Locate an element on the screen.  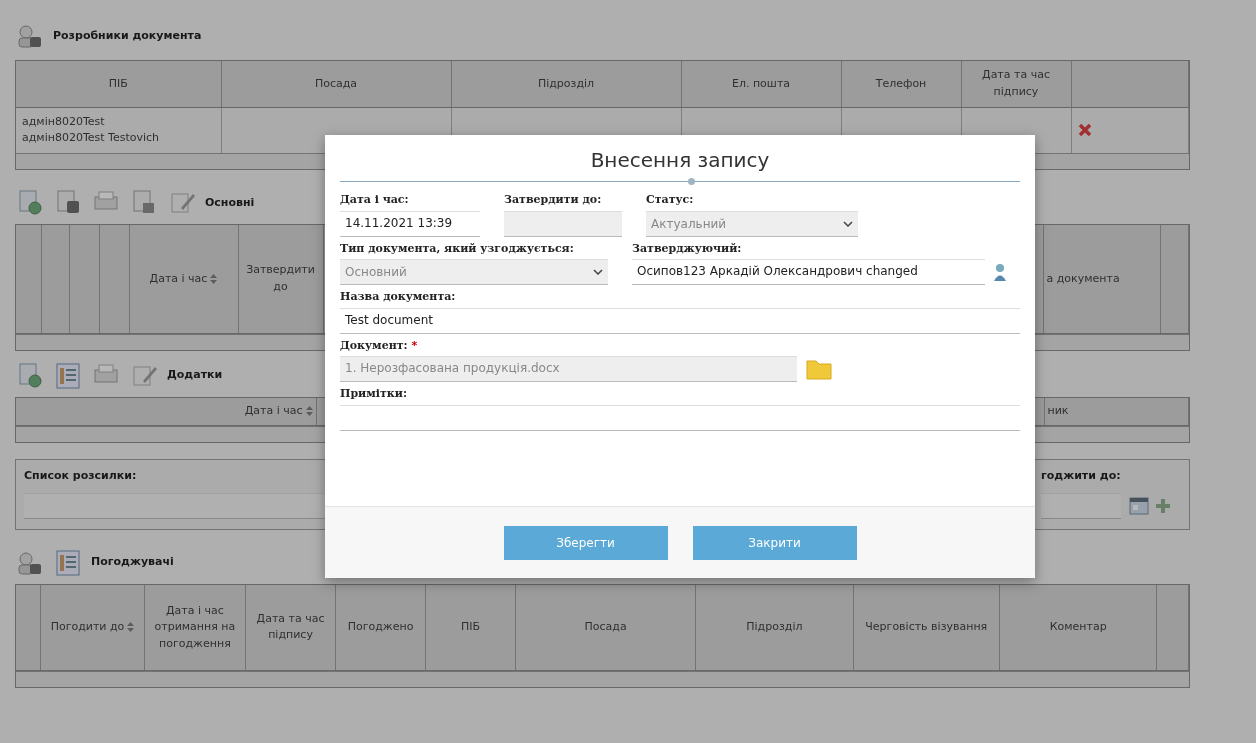
field-label: Примітки: is located at coordinates (374, 394).